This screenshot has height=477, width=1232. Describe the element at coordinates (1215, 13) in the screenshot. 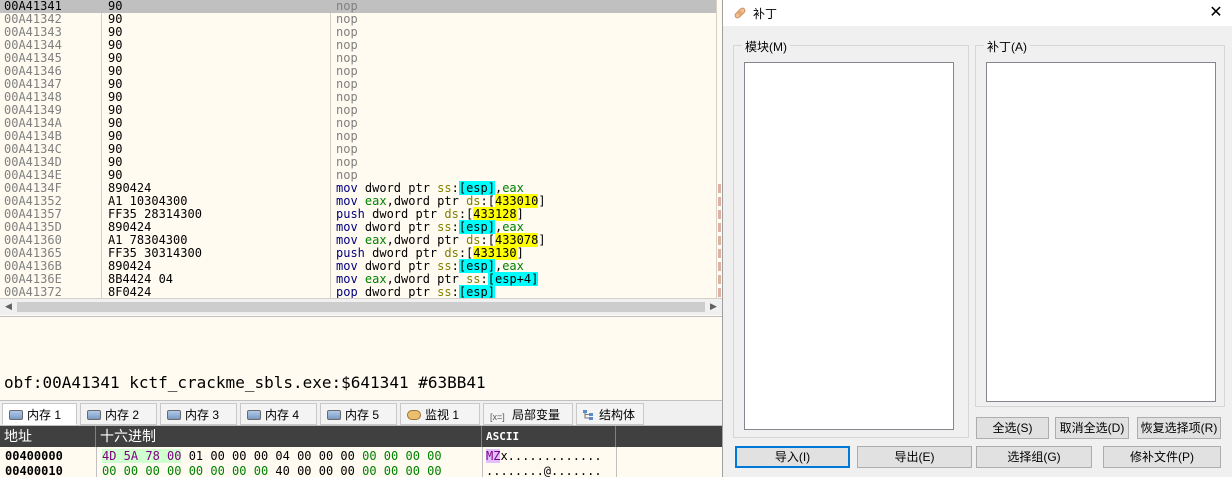

I see `close-icon: ✕` at that location.